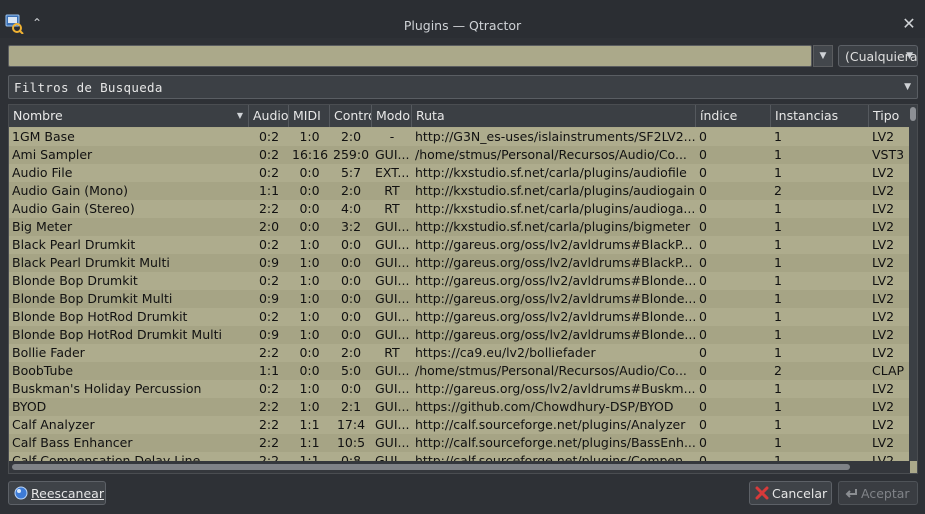 The image size is (925, 514). What do you see at coordinates (117, 334) in the screenshot?
I see `cell-name: Blonde Bop HotRod Drumkit Multi` at bounding box center [117, 334].